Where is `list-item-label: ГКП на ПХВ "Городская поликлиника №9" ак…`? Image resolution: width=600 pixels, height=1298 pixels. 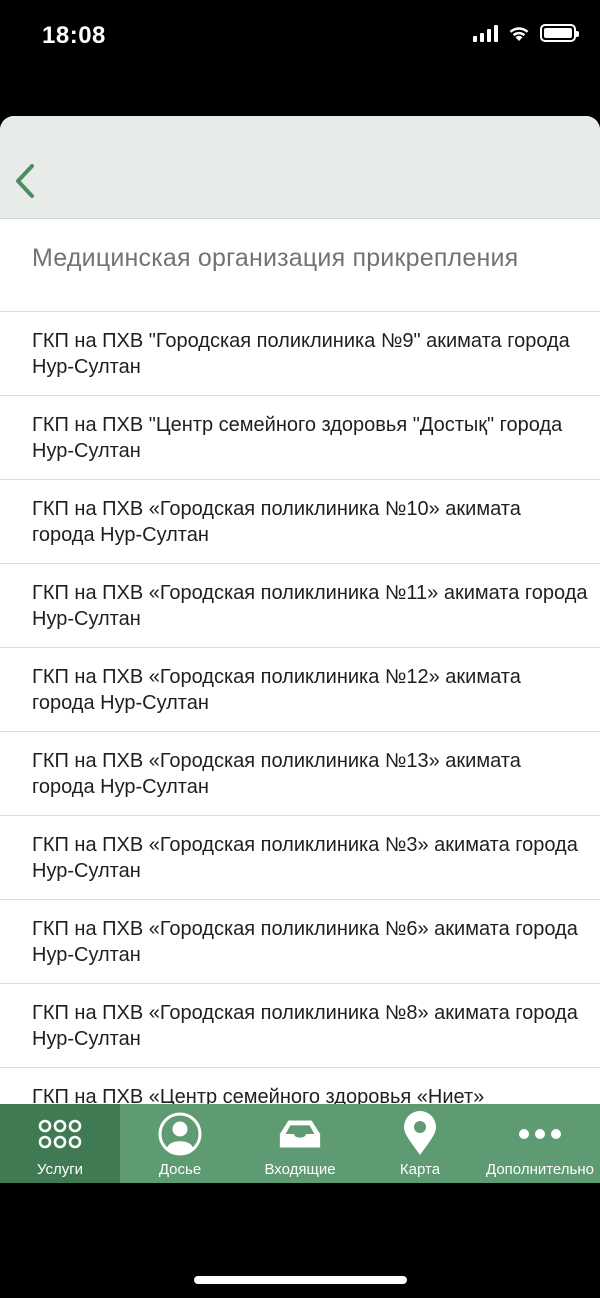
list-item-label: ГКП на ПХВ "Городская поликлиника №9" ак… is located at coordinates (301, 354).